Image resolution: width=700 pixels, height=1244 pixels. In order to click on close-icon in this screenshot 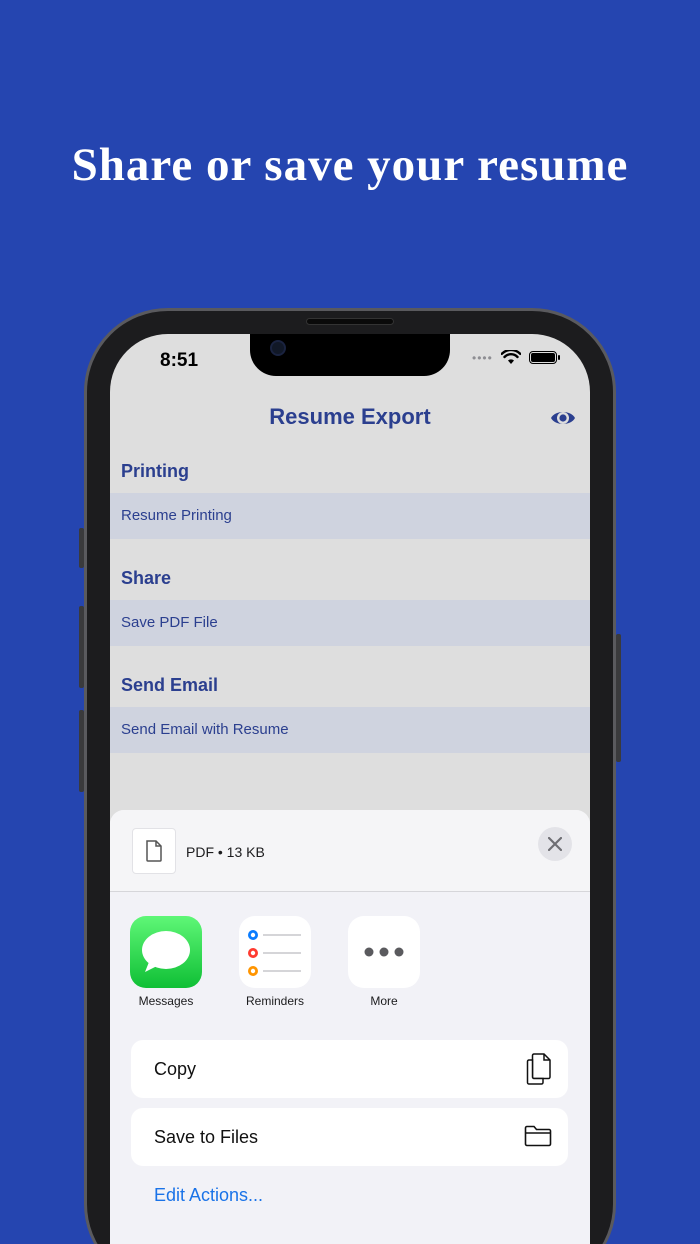, I will do `click(555, 844)`.